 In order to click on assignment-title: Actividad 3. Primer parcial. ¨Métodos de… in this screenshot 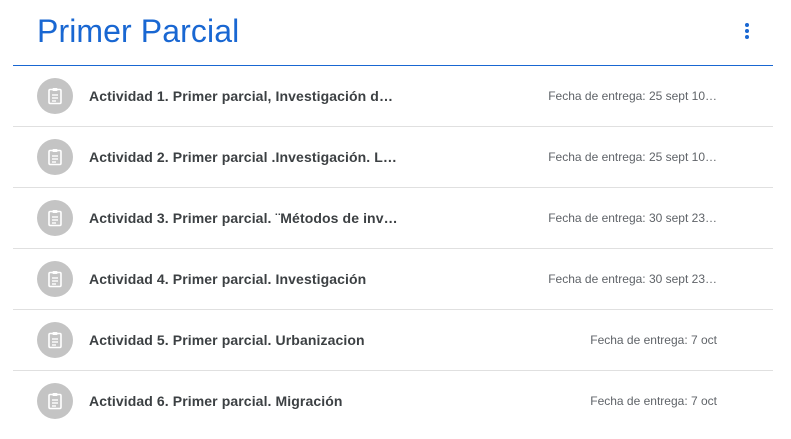, I will do `click(243, 218)`.